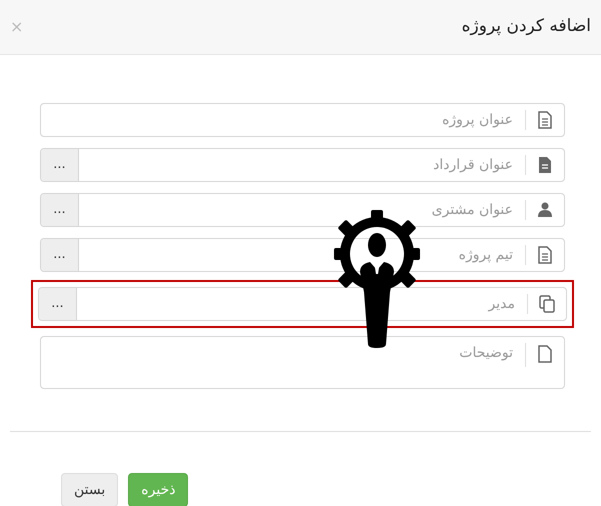  I want to click on copy-icon, so click(547, 304).